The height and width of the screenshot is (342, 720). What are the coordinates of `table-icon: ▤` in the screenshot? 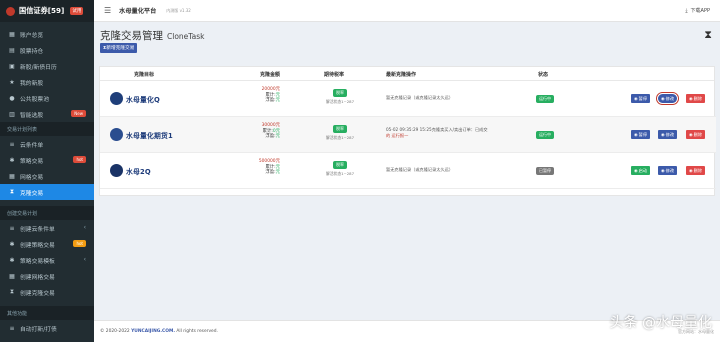 It's located at (12, 50).